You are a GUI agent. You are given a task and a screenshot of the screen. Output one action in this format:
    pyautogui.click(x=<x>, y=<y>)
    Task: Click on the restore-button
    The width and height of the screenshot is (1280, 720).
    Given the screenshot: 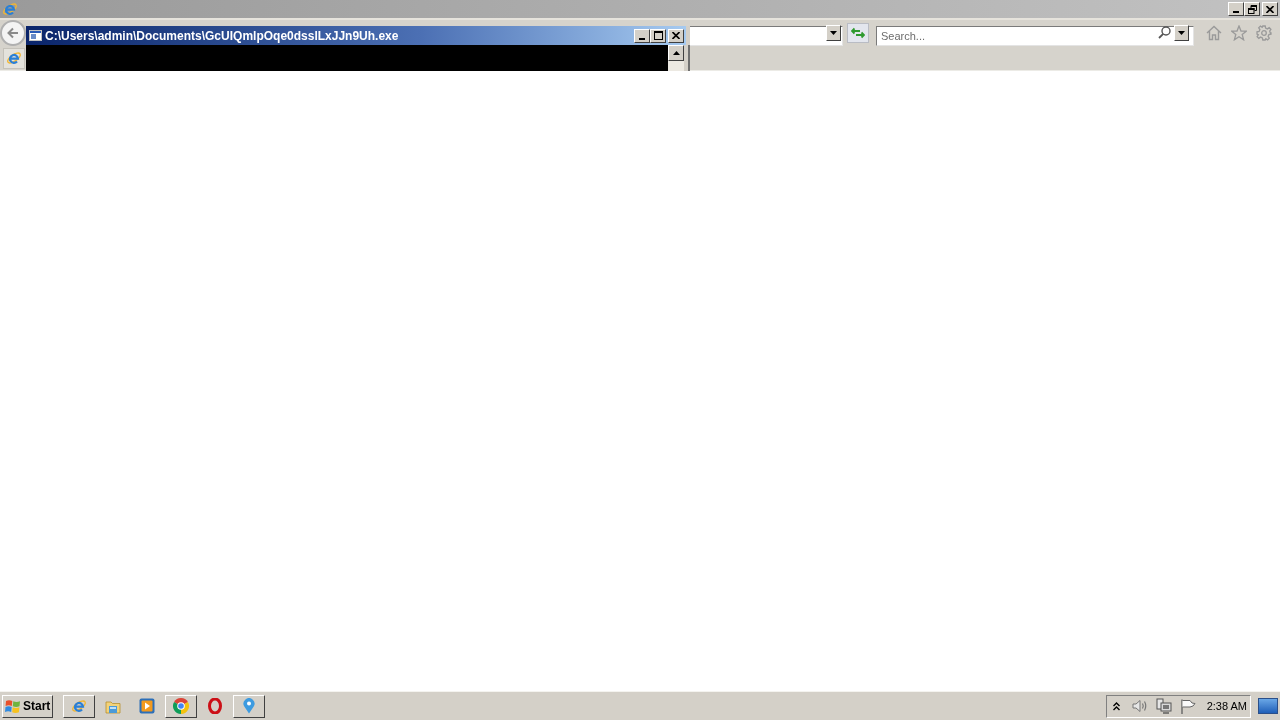 What is the action you would take?
    pyautogui.click(x=1252, y=9)
    